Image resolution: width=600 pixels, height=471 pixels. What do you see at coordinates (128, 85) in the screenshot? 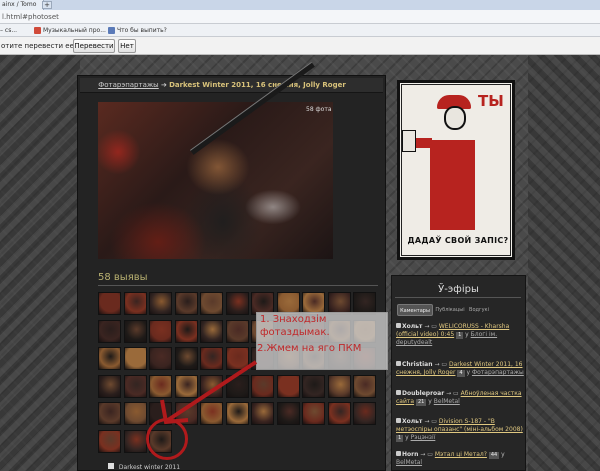
I see `breadcrumb-link-photoreports: Фотарэпарта­жы` at bounding box center [128, 85].